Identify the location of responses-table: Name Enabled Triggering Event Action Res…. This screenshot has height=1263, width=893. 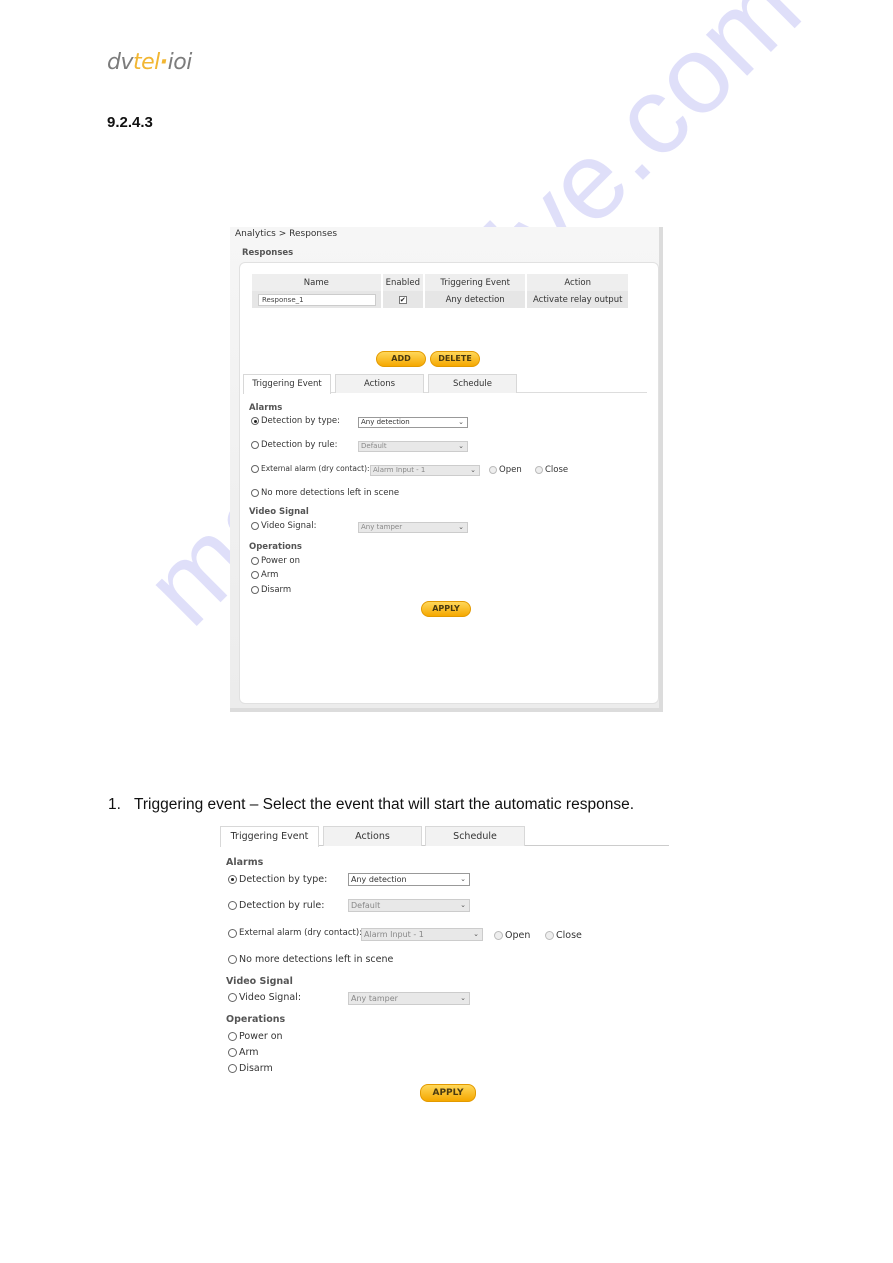
(440, 291).